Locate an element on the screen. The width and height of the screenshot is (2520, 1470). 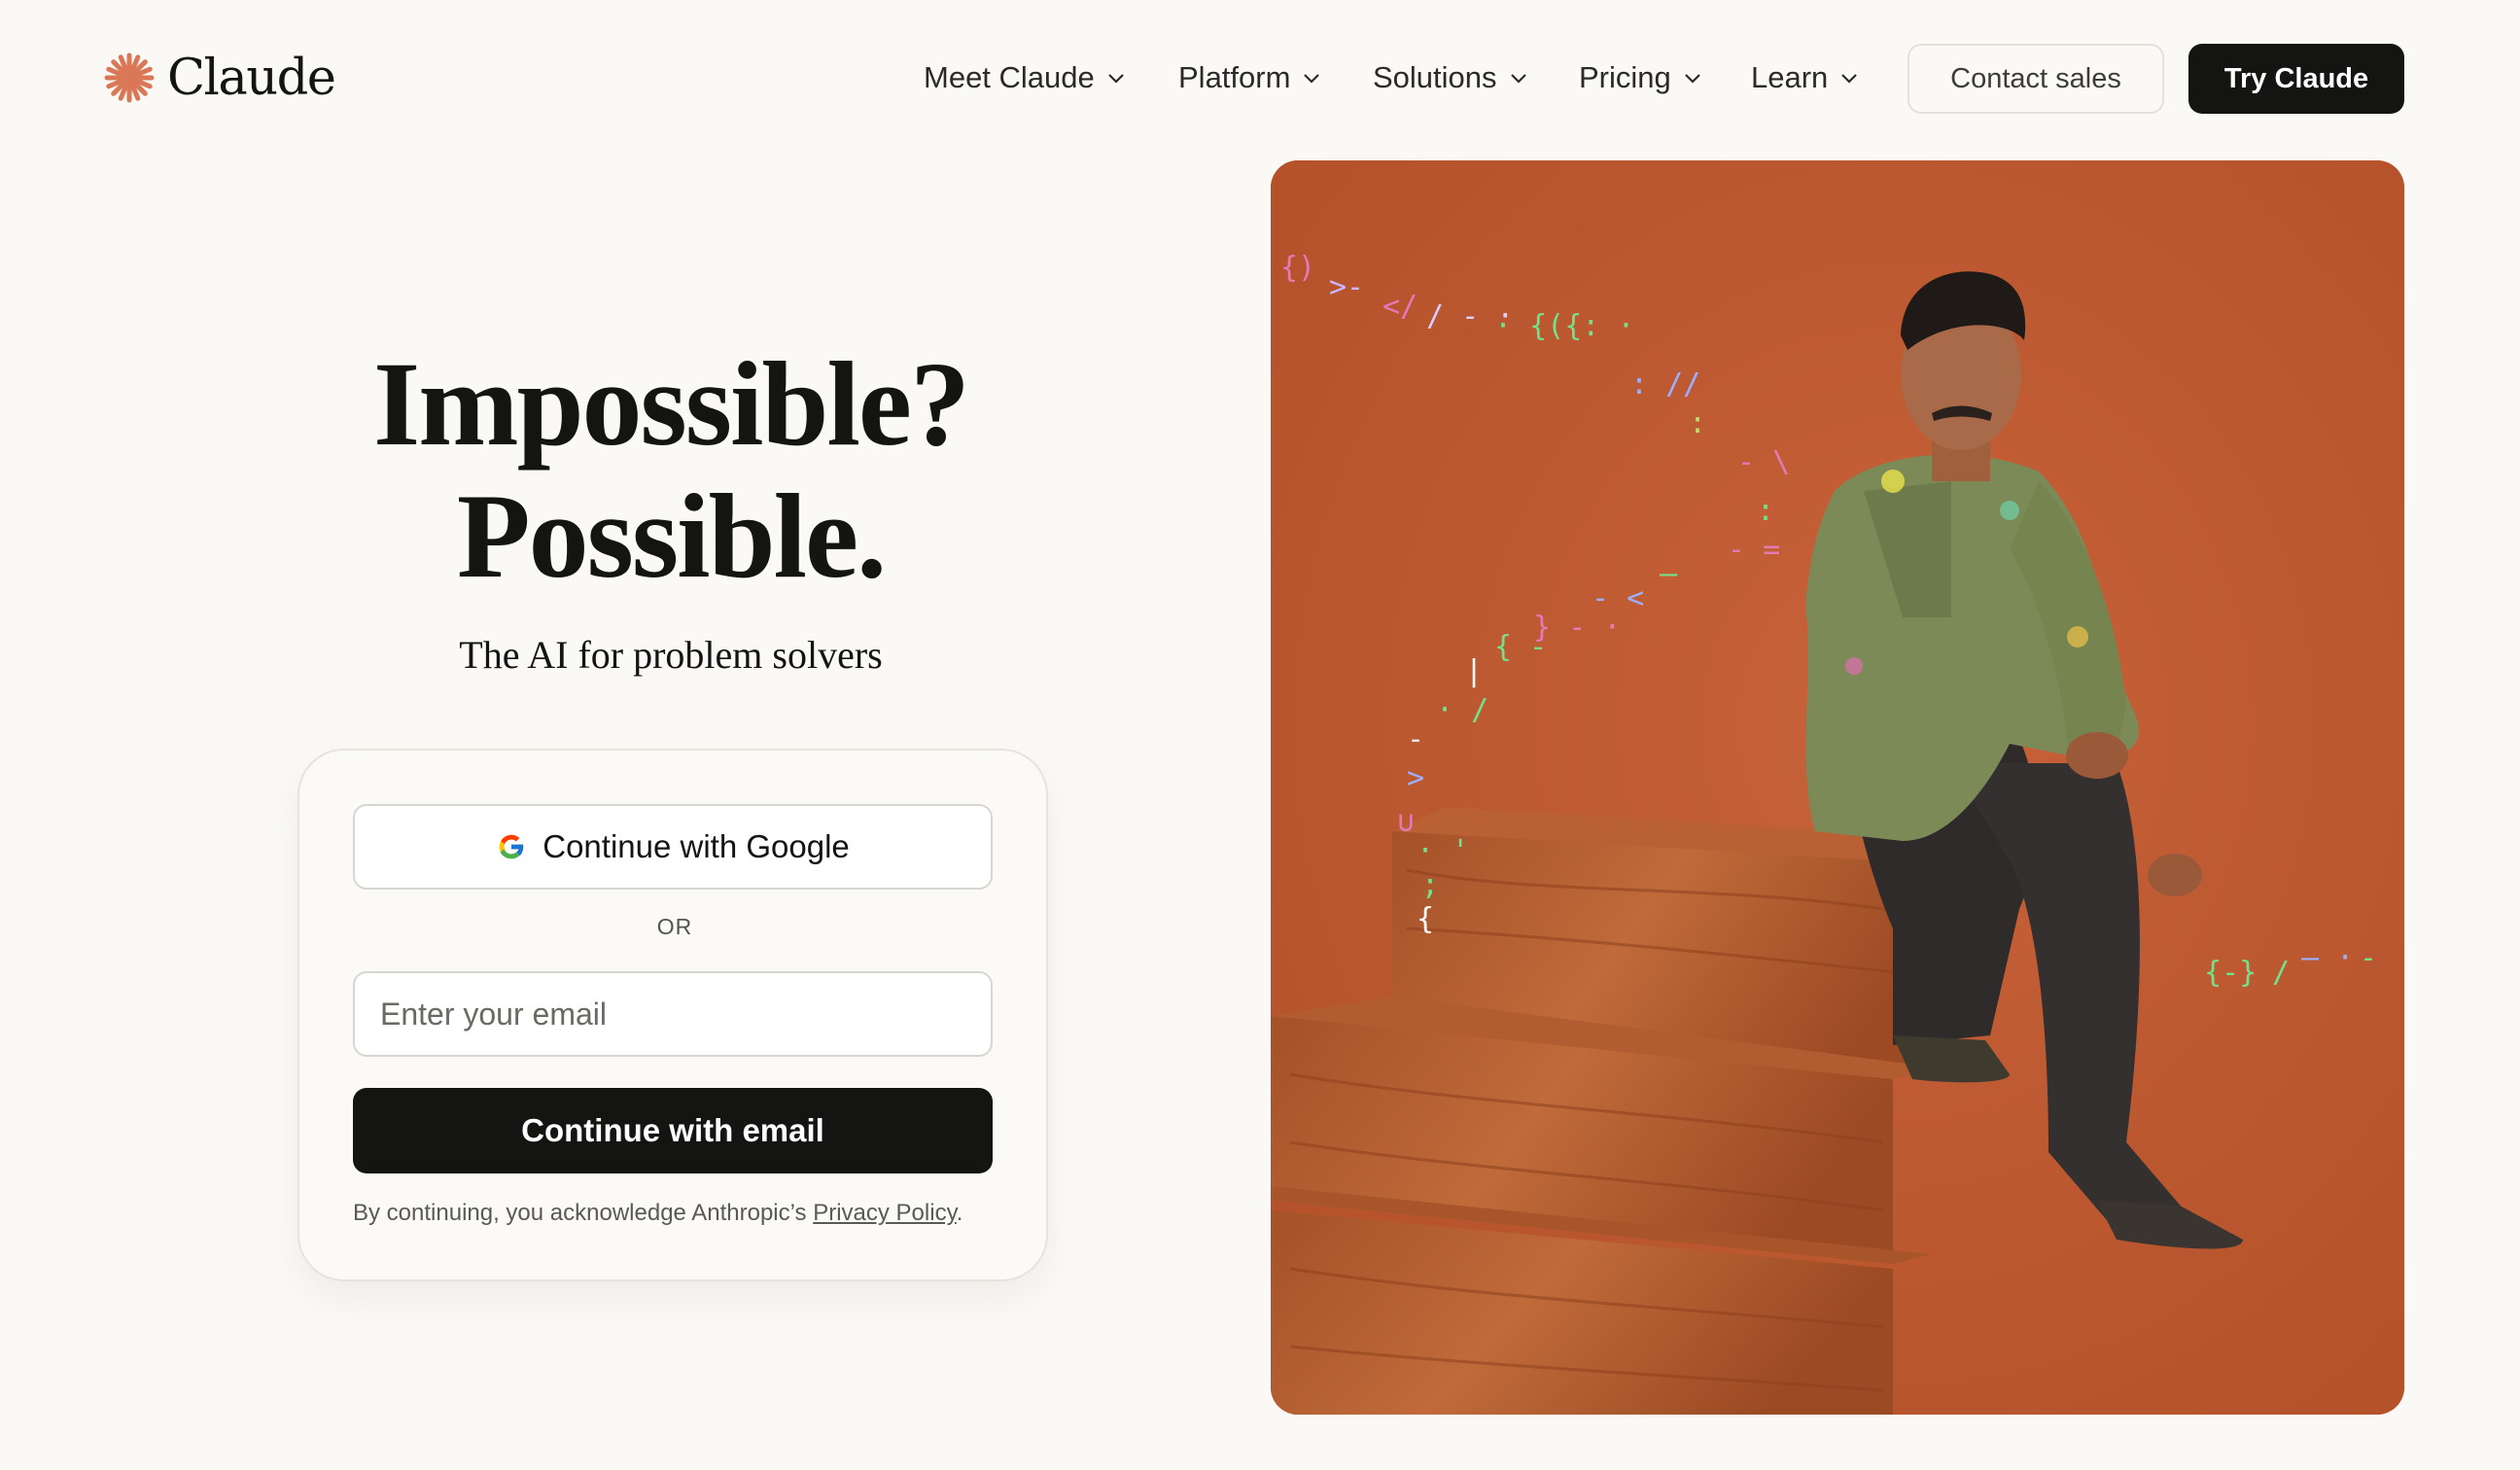
or-divider: OR is located at coordinates (674, 926).